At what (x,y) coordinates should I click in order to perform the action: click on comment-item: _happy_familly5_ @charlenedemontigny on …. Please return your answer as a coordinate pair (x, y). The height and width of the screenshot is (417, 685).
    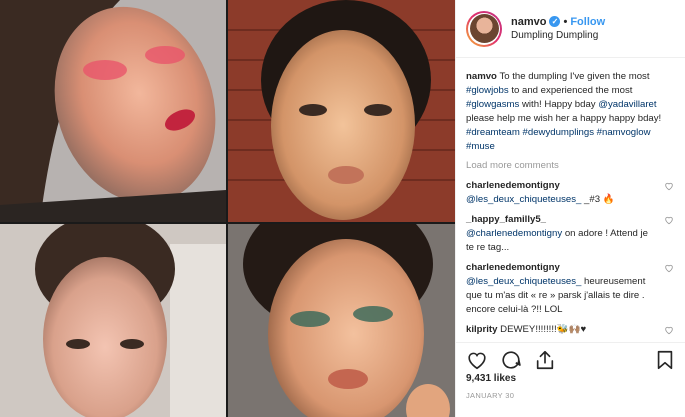
    Looking at the image, I should click on (571, 234).